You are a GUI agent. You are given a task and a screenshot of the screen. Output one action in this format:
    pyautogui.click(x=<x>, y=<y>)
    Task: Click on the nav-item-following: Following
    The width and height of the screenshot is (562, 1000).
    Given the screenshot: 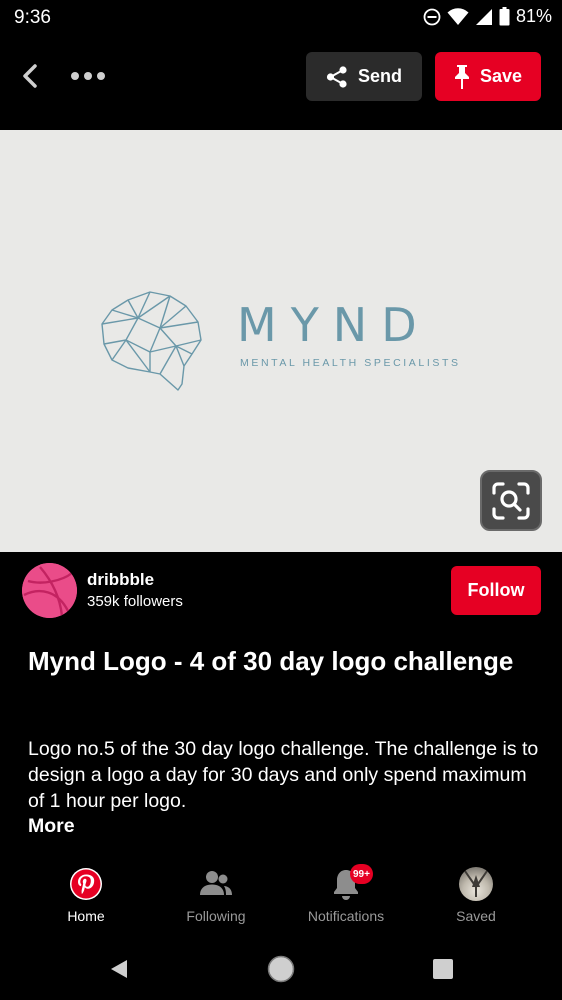 What is the action you would take?
    pyautogui.click(x=216, y=899)
    